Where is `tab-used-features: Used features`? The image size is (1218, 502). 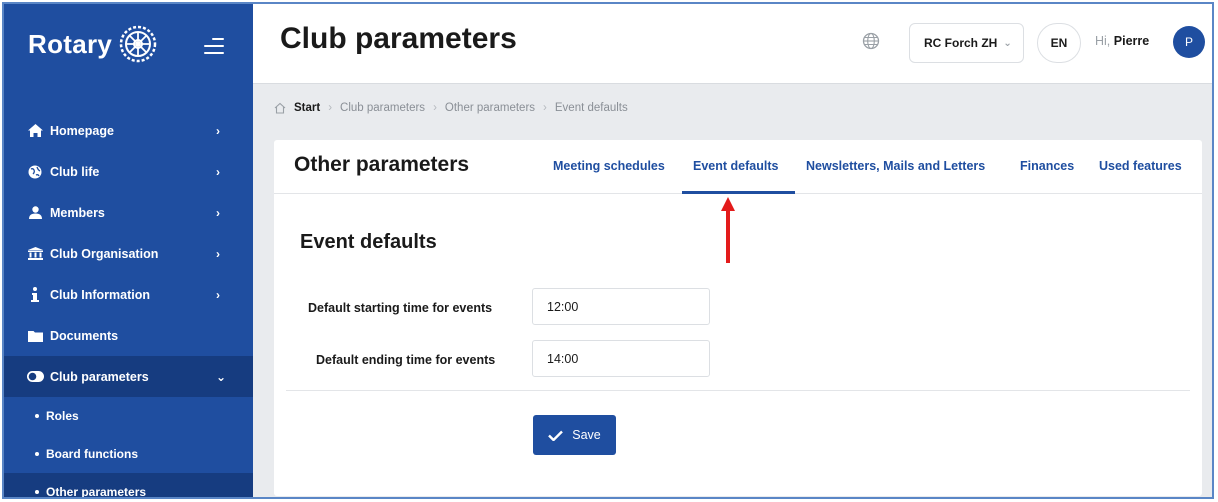 tab-used-features: Used features is located at coordinates (1140, 166).